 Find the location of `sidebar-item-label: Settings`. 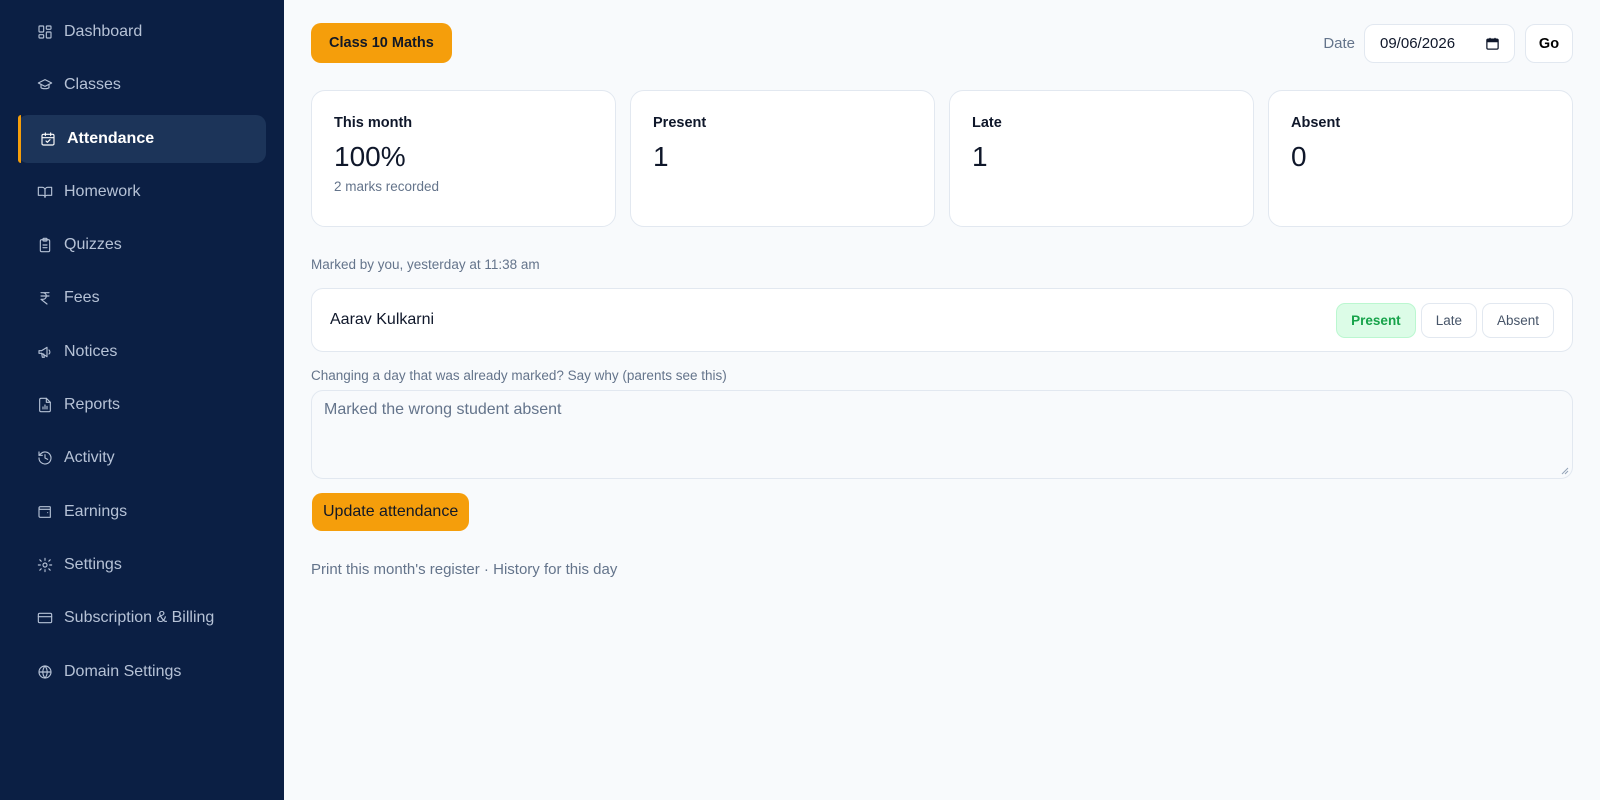

sidebar-item-label: Settings is located at coordinates (93, 564).